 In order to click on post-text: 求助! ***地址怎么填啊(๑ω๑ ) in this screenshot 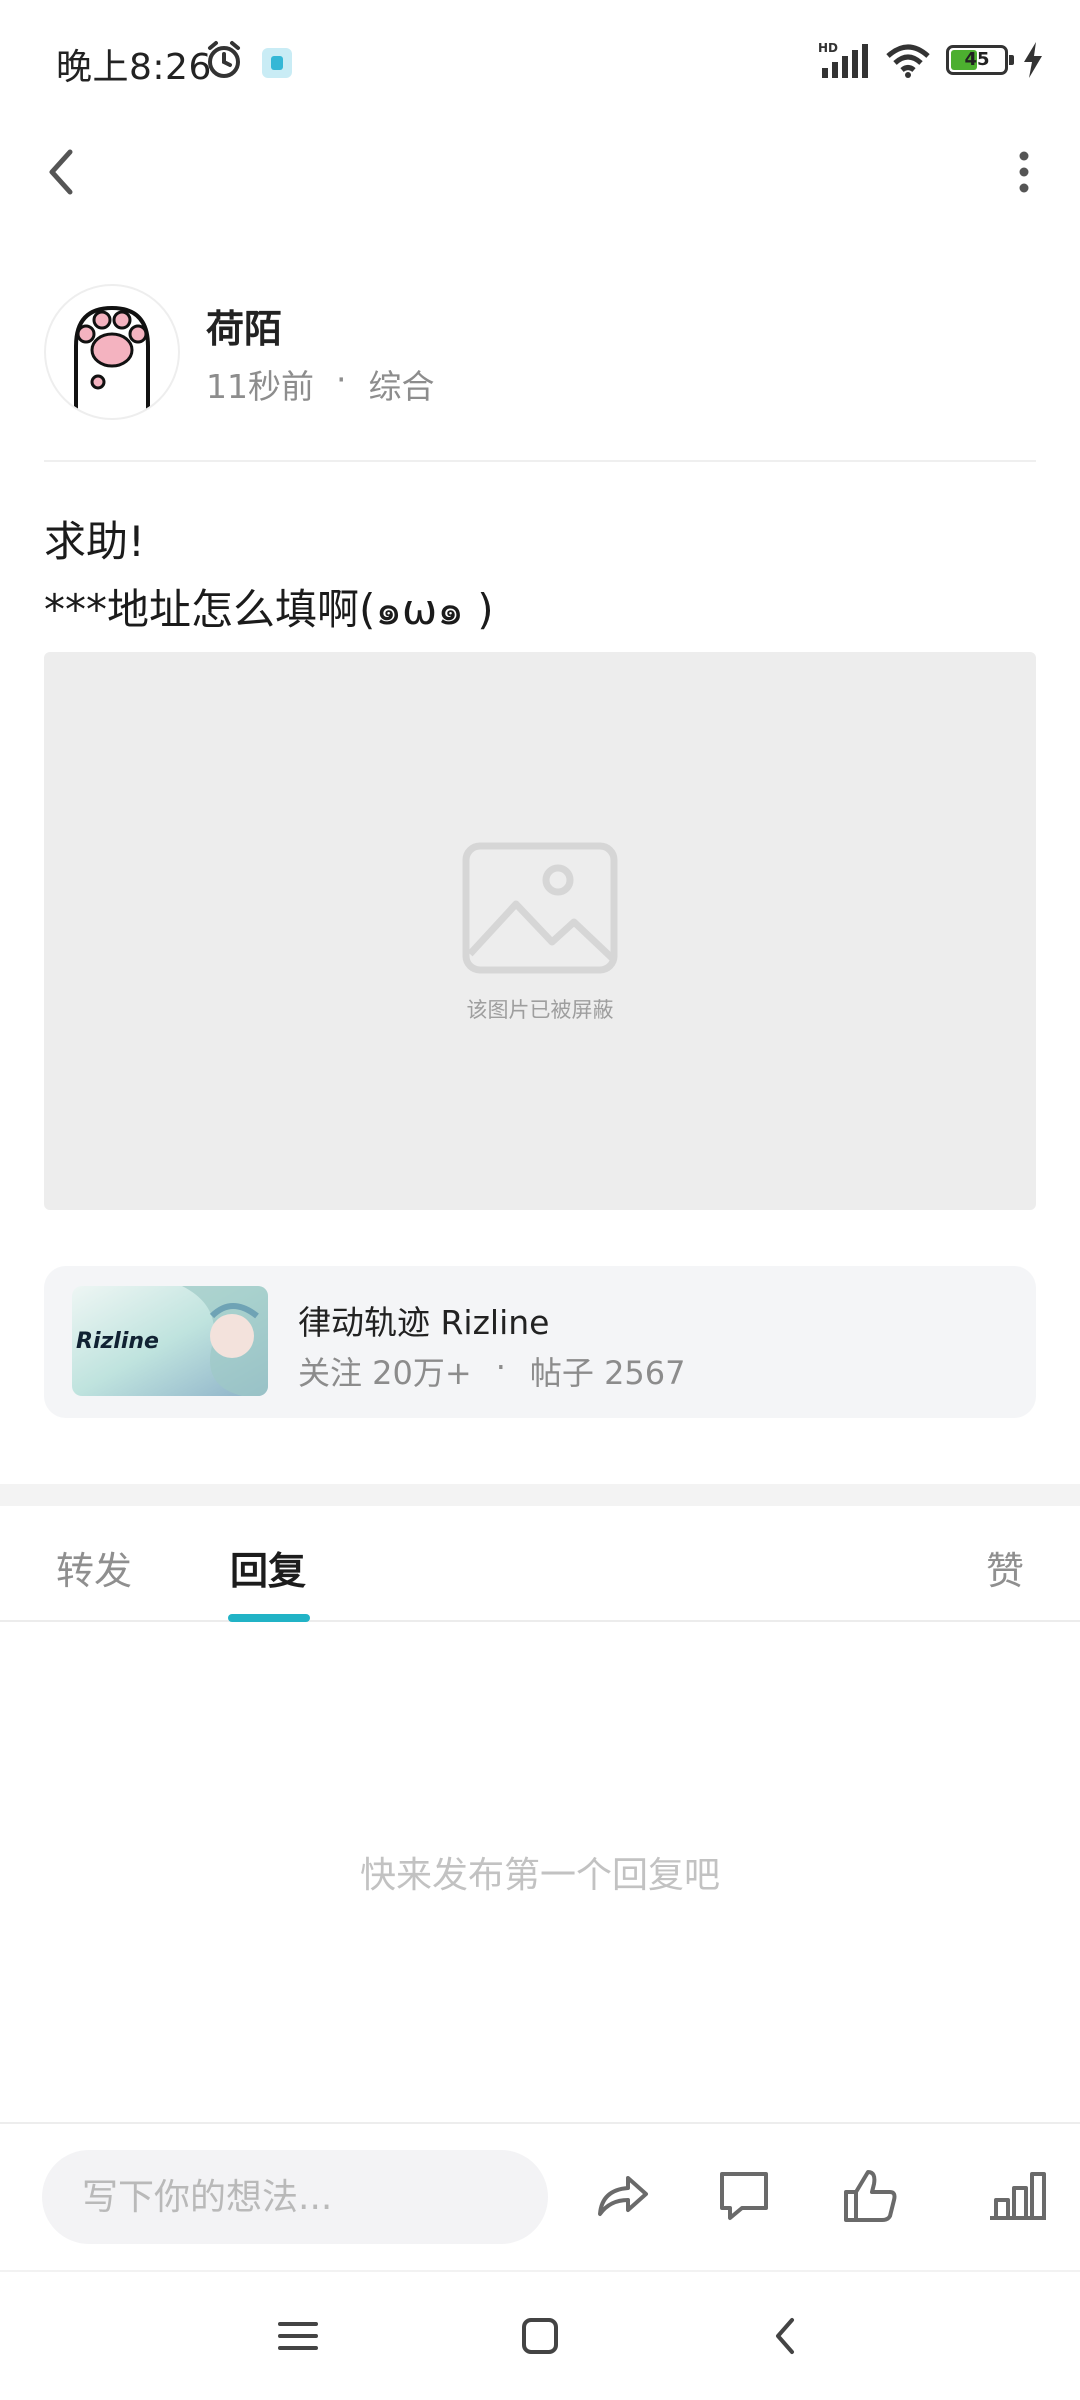, I will do `click(269, 575)`.